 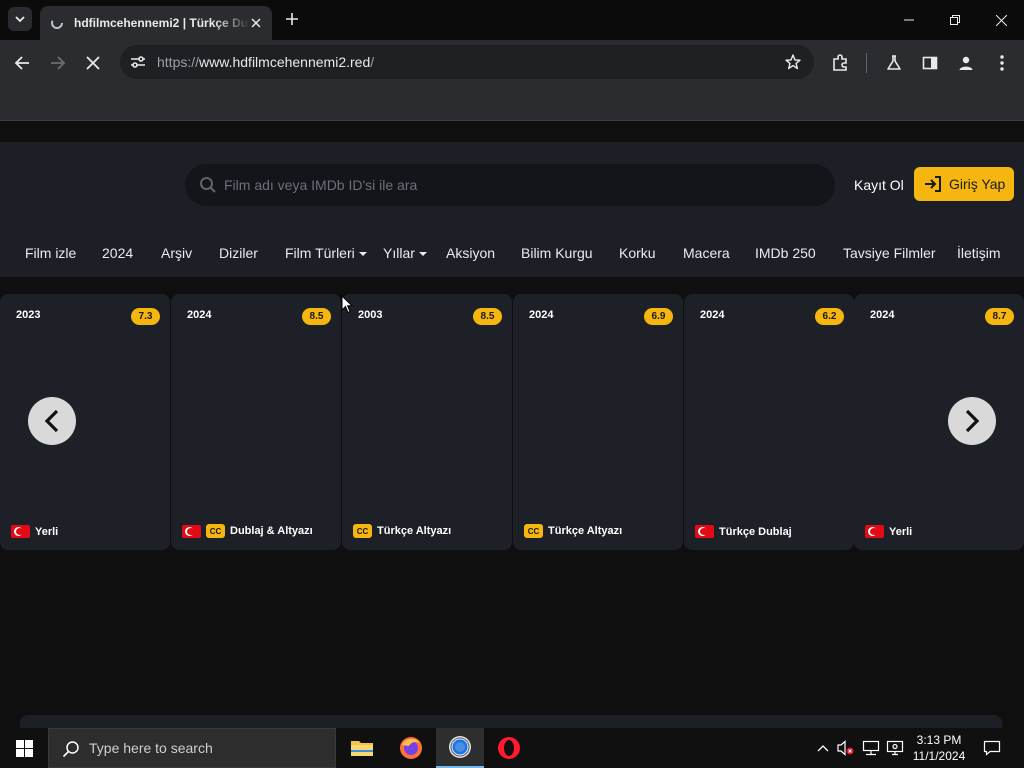 I want to click on language-tag: CC Türkçe Altyazı, so click(x=402, y=531).